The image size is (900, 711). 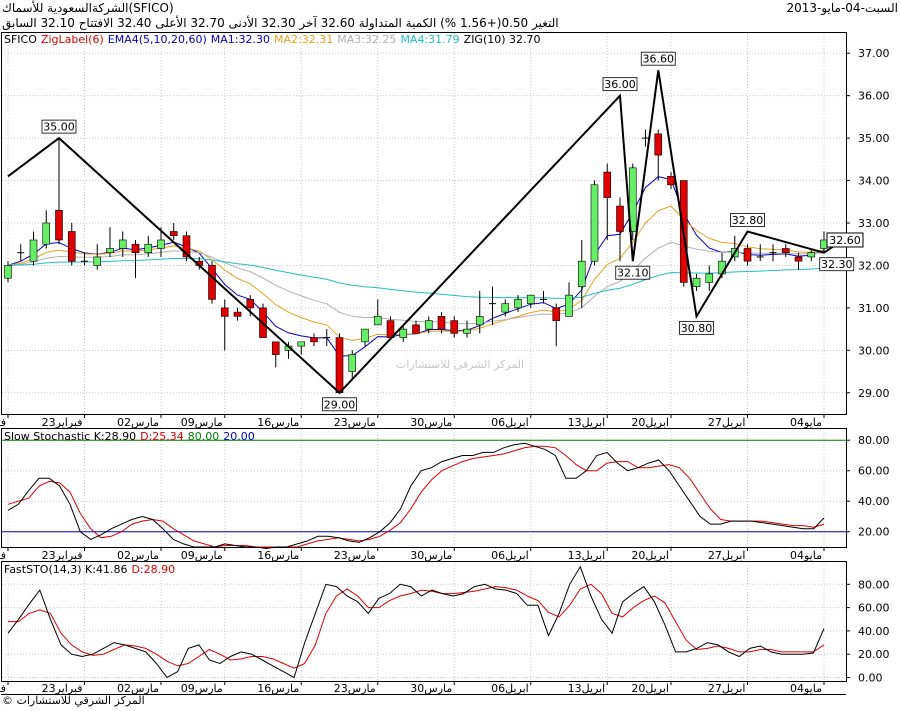 I want to click on zig-label: 32.30, so click(x=837, y=264).